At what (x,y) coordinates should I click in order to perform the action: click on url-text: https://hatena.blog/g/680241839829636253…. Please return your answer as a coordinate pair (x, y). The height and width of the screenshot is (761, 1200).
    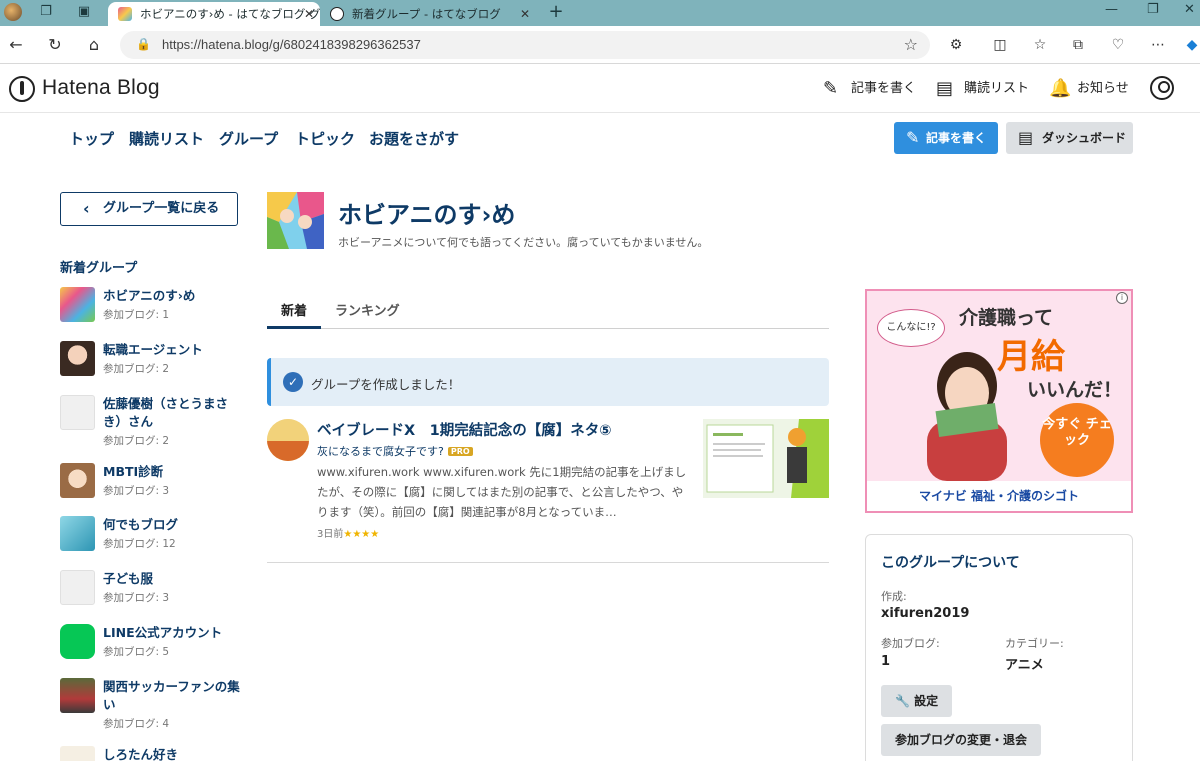
    Looking at the image, I should click on (291, 44).